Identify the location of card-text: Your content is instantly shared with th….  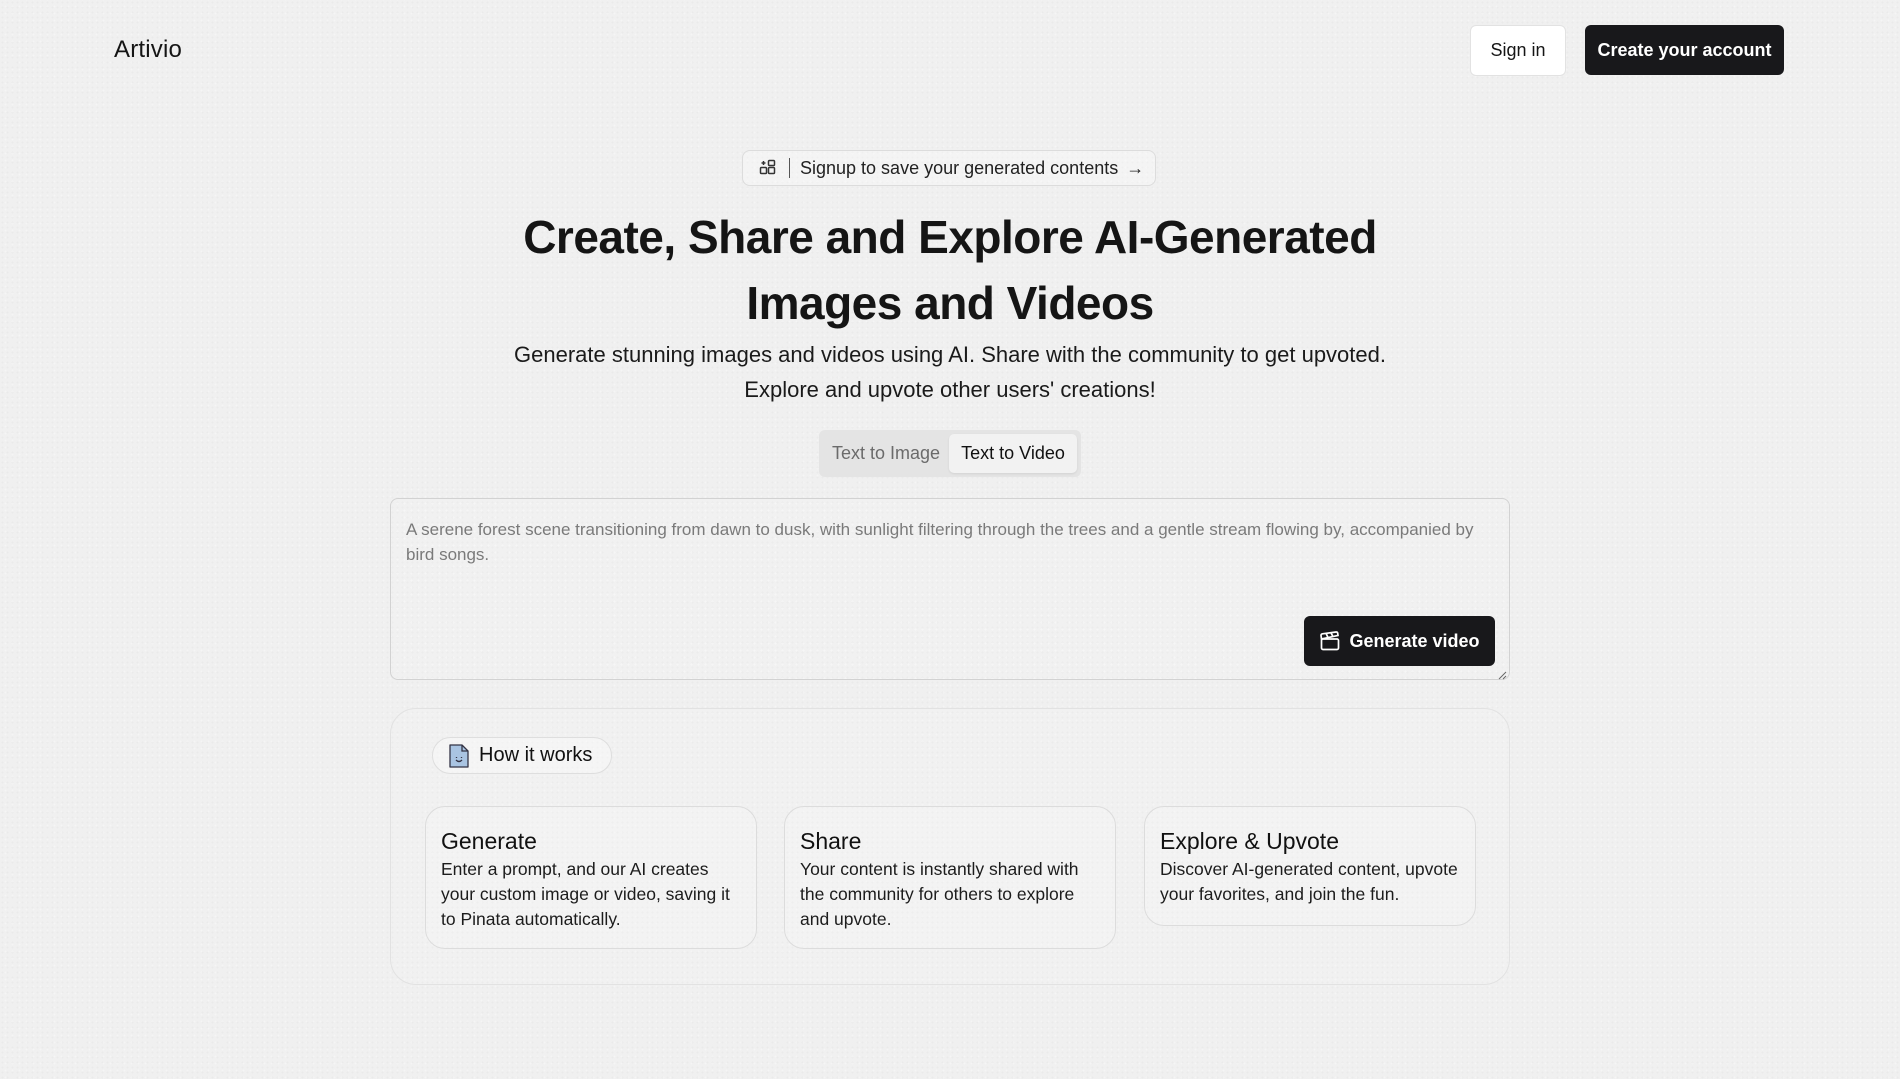
(939, 894).